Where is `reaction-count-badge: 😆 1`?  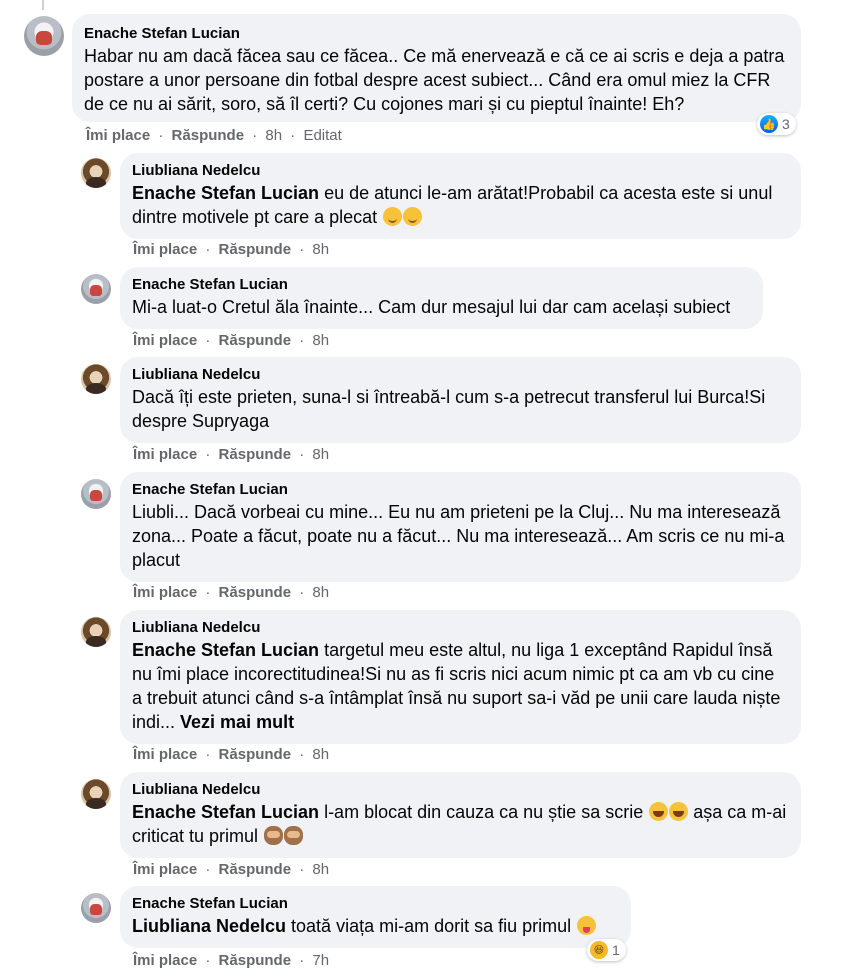
reaction-count-badge: 😆 1 is located at coordinates (606, 950).